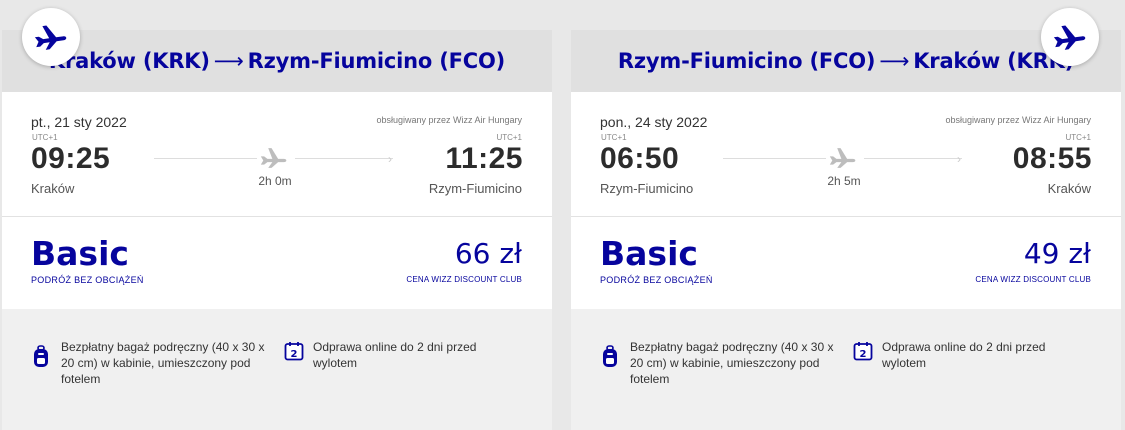 This screenshot has width=1125, height=430. I want to click on route-title: Kraków (KRK) ⟶ Rzym-Fiumicino (FCO), so click(277, 61).